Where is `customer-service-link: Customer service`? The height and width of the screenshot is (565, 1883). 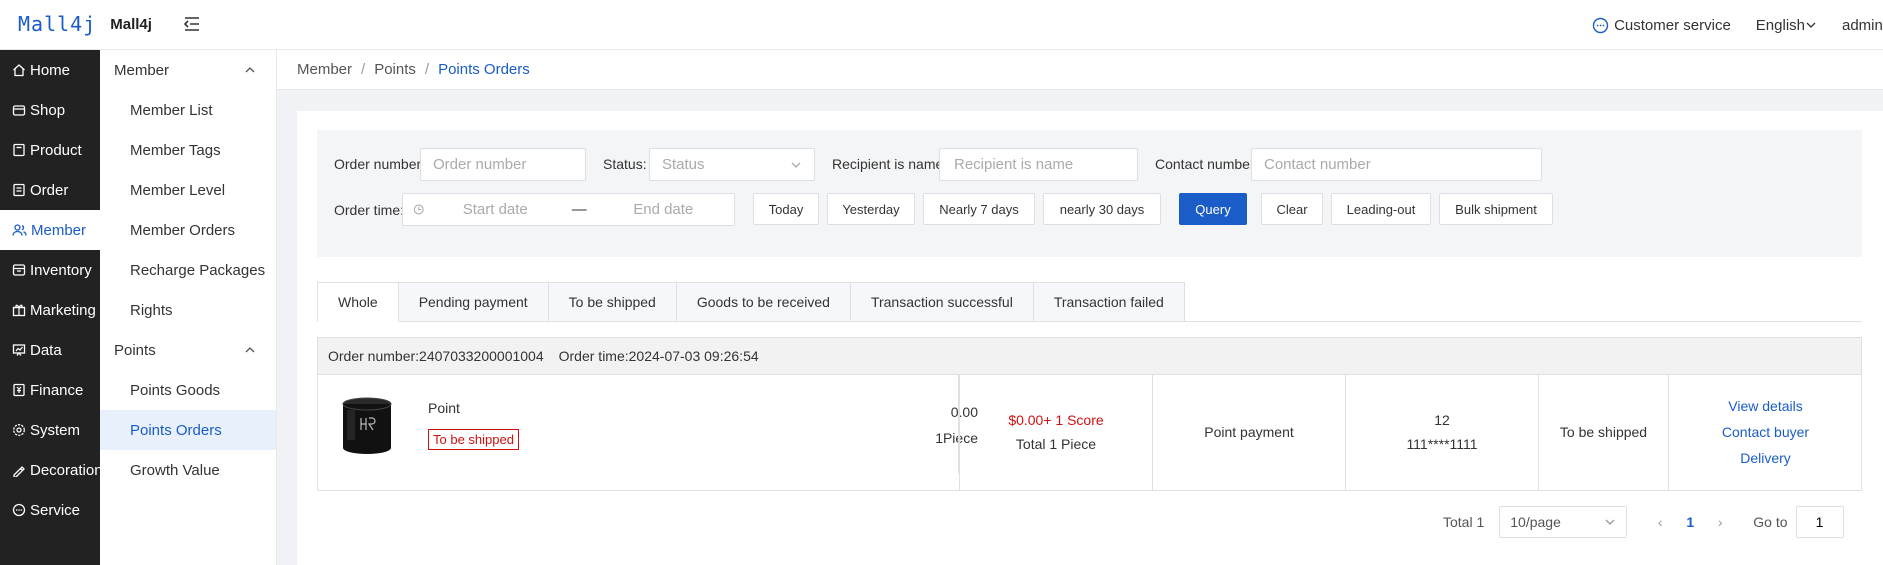
customer-service-link: Customer service is located at coordinates (1661, 25).